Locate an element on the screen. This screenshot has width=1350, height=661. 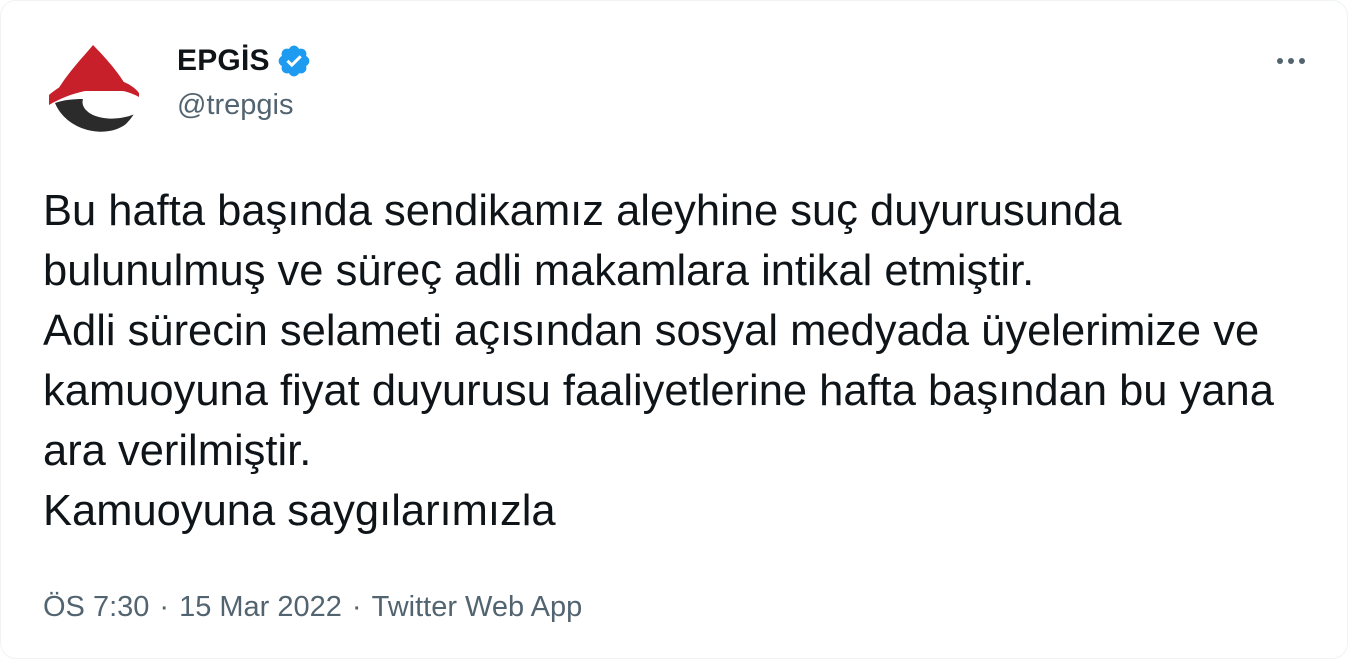
tweet-source: Twitter Web App is located at coordinates (477, 607).